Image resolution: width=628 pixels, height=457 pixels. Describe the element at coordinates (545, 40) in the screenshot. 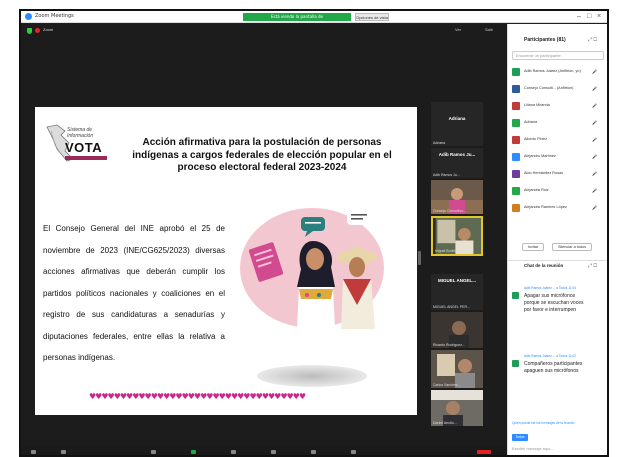

I see `participants-title: Participantes (81)` at that location.